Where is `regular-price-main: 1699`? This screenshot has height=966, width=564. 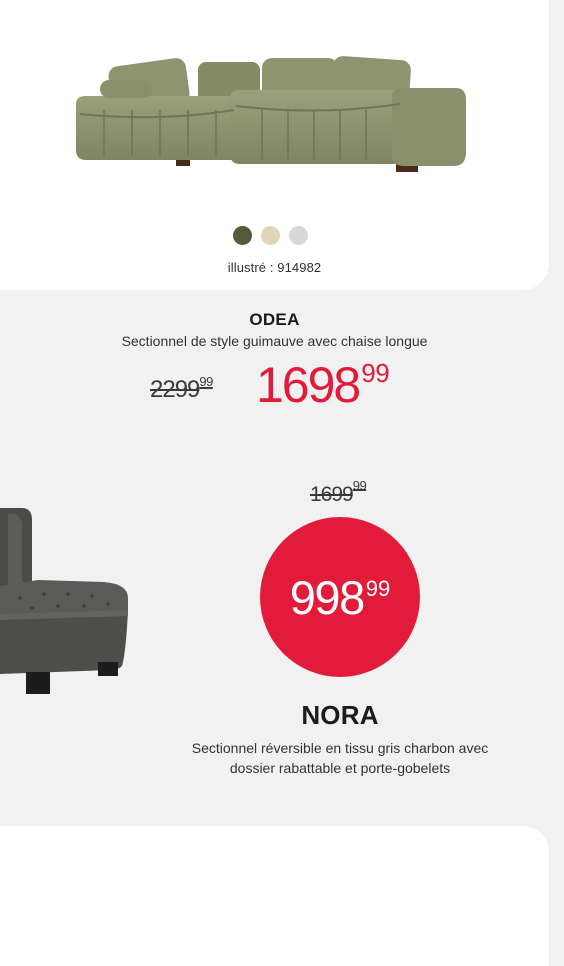 regular-price-main: 1699 is located at coordinates (332, 494).